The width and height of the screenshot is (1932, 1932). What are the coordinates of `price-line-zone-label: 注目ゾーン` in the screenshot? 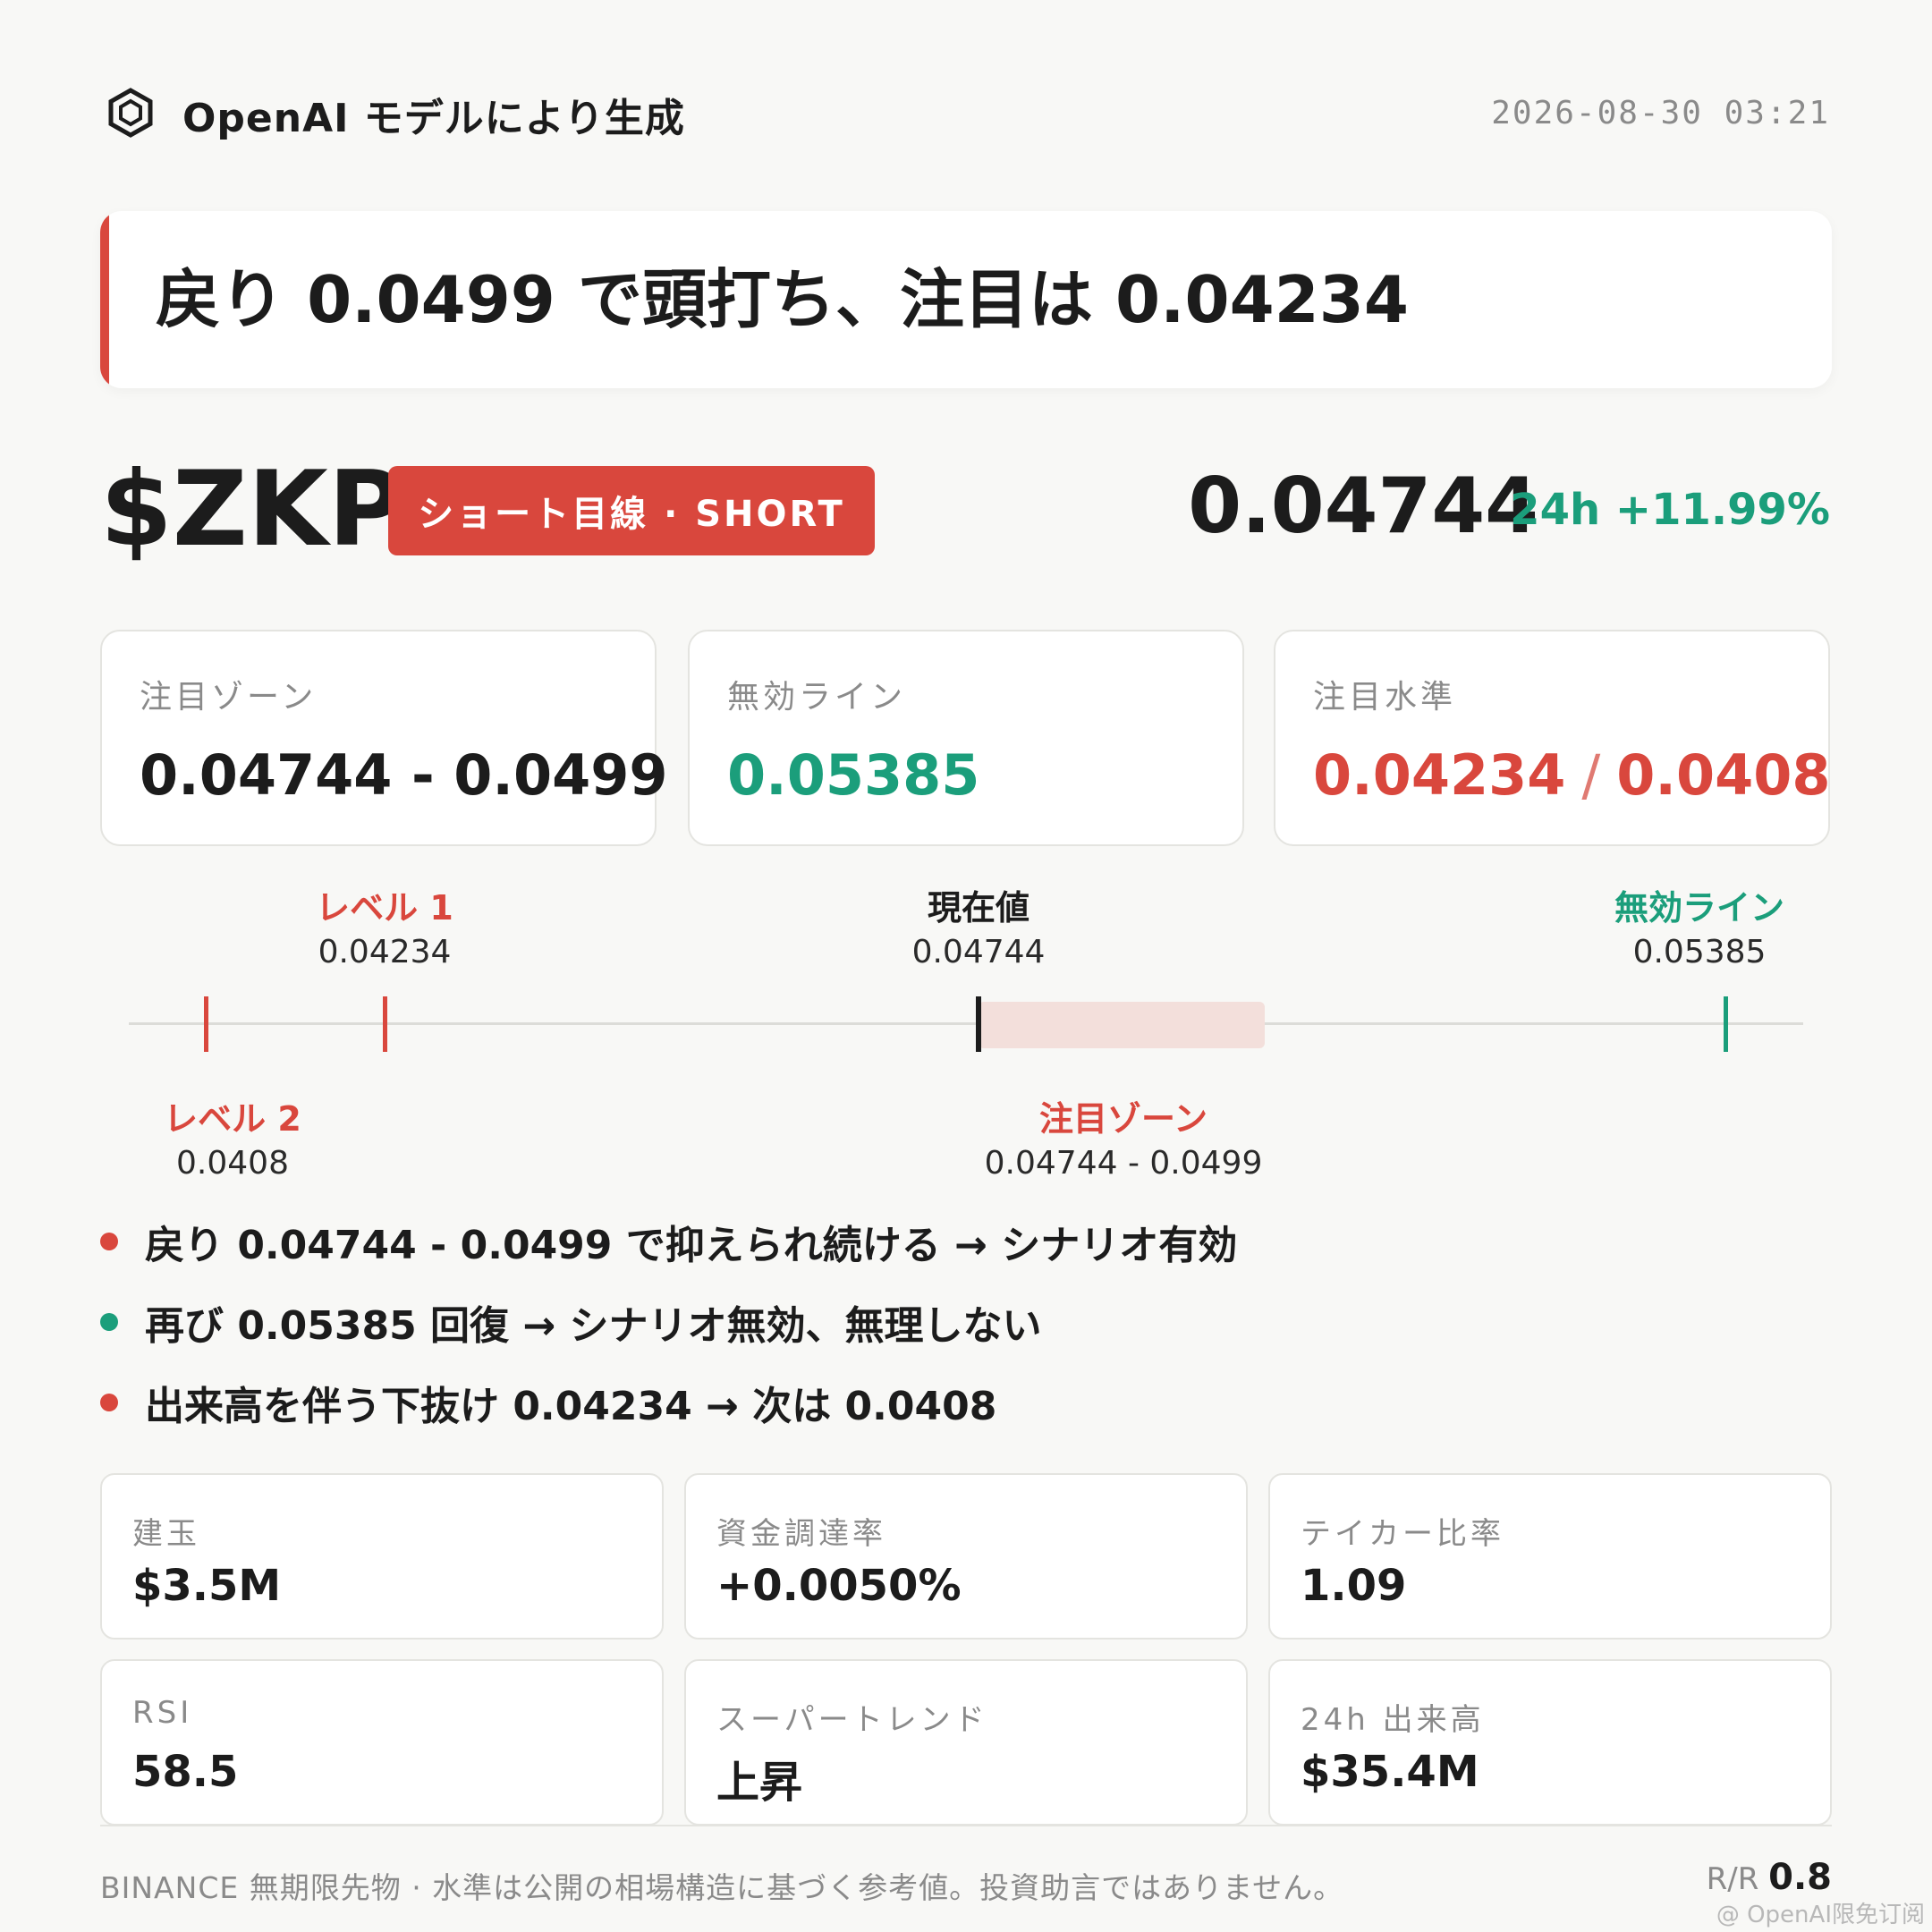 It's located at (1123, 1119).